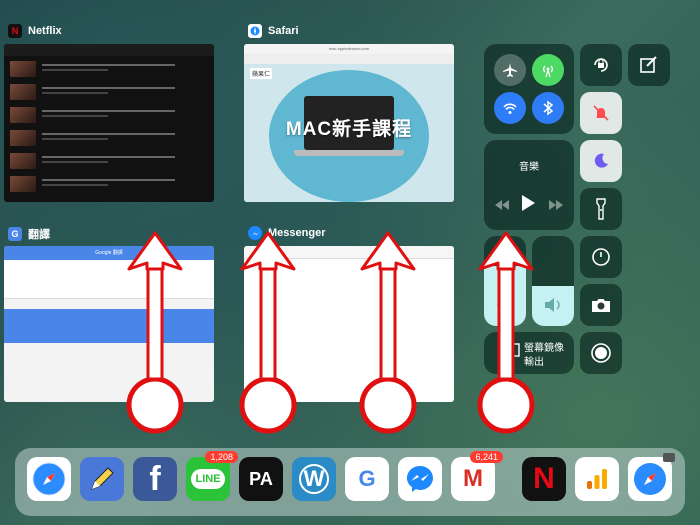 This screenshot has height=525, width=700. I want to click on dock: f LINE 1,208 PA W G M 6,241 N, so click(350, 482).